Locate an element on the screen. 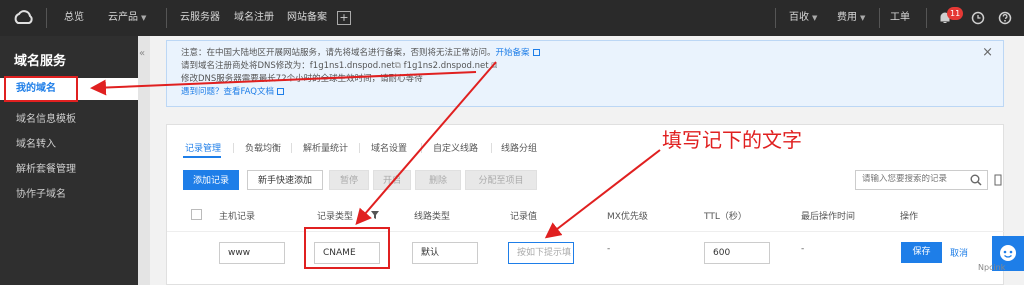 The height and width of the screenshot is (285, 1024). top-navbar: 总览 云产品 ▼ 云服务器 域名注册 网站备案 + 百收 ▼ 费用 ▼ 工单 11 is located at coordinates (512, 18).